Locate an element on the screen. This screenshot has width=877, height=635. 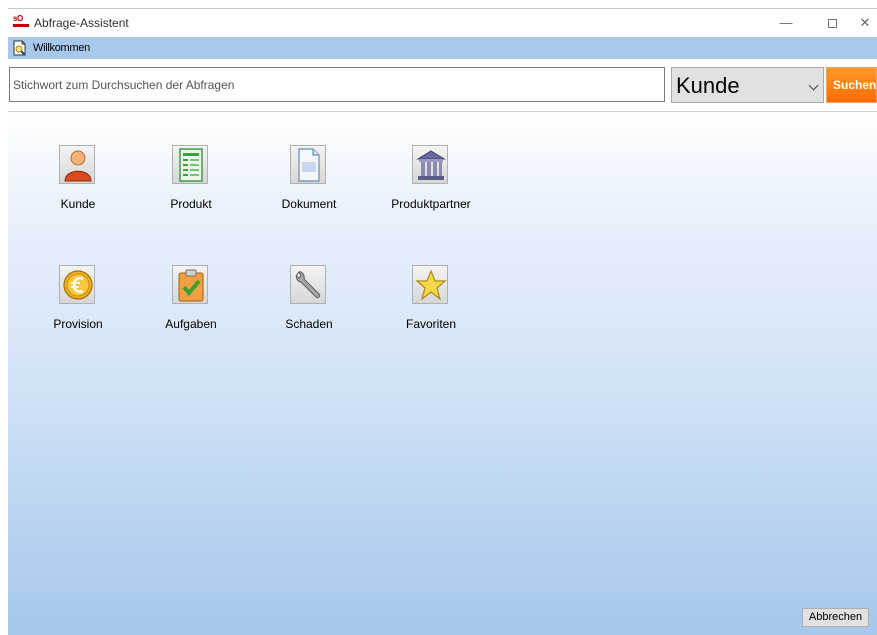
tile-produktpartner: Produktpartner is located at coordinates (431, 164).